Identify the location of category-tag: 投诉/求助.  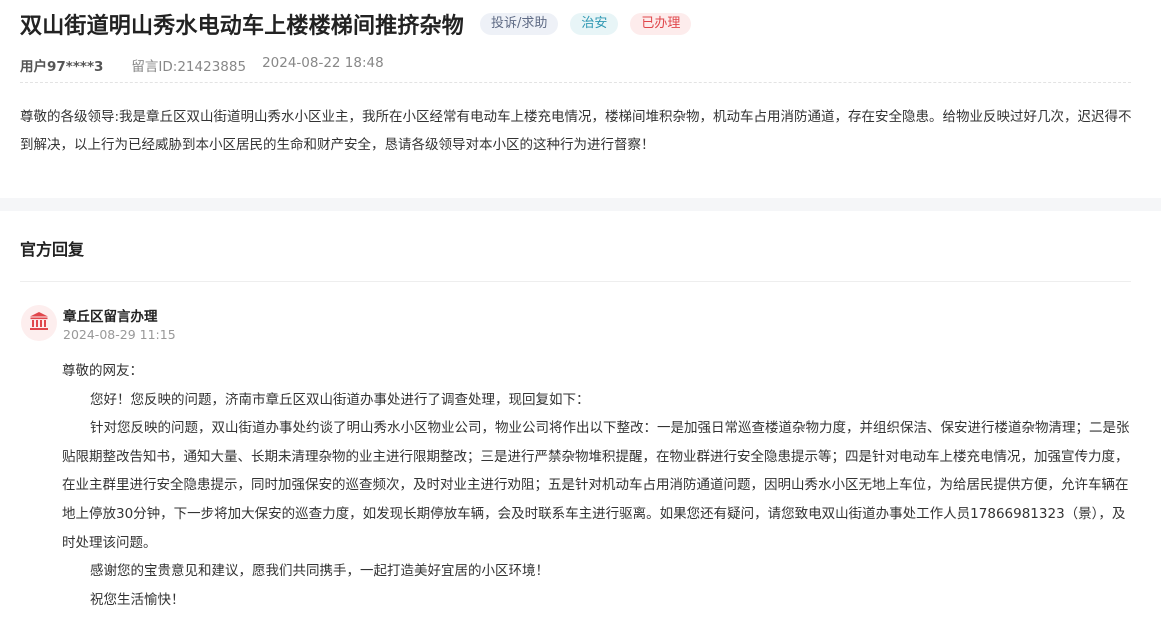
(519, 24).